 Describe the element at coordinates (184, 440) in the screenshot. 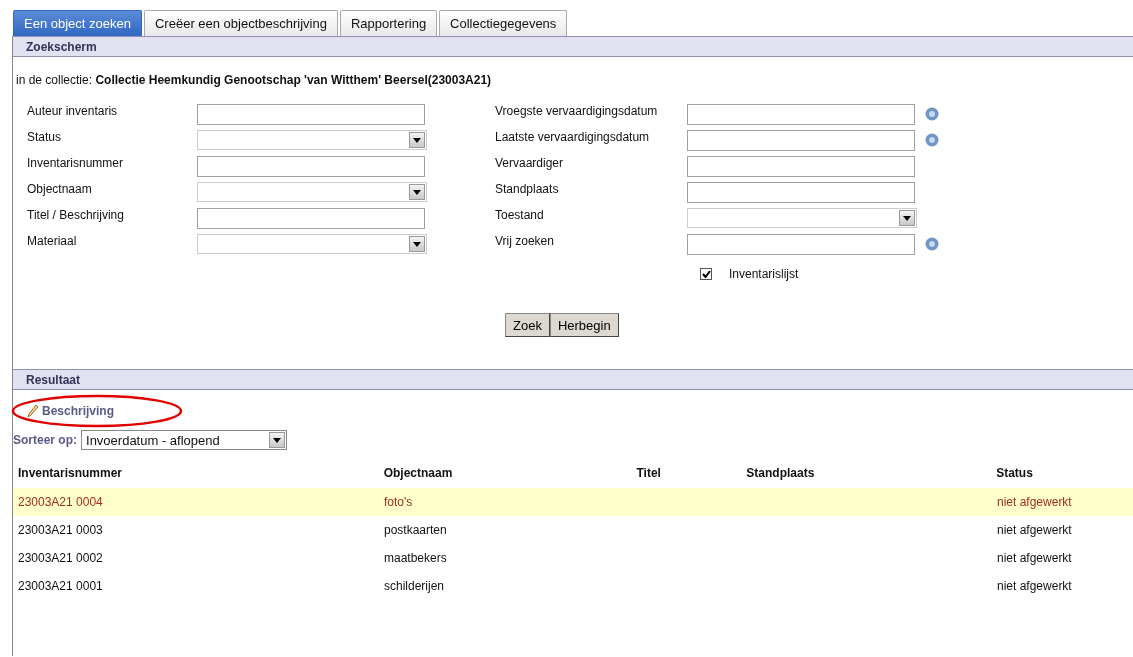

I see `sort-dropdown: Invoerdatum - aflopend` at that location.